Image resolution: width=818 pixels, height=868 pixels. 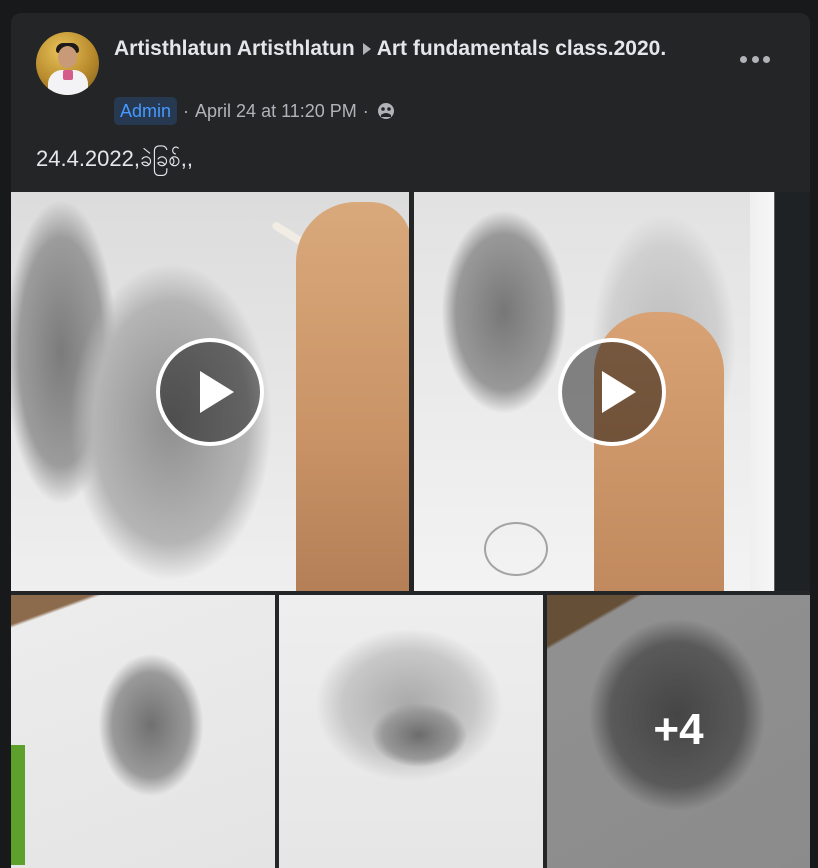 I want to click on more-photos-count: +4, so click(x=678, y=729).